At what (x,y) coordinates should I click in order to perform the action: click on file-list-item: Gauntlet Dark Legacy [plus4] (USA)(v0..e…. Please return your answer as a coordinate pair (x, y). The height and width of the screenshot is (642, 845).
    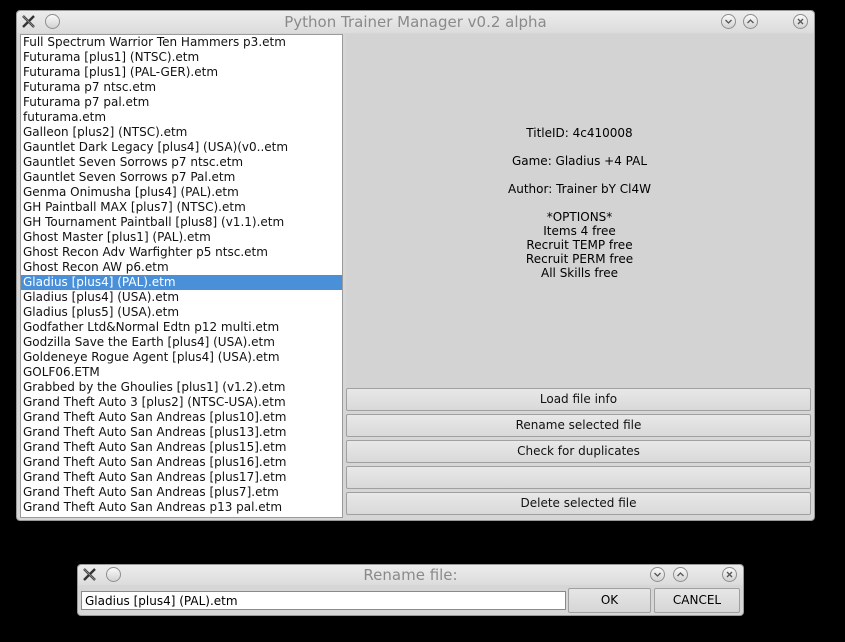
    Looking at the image, I should click on (181, 147).